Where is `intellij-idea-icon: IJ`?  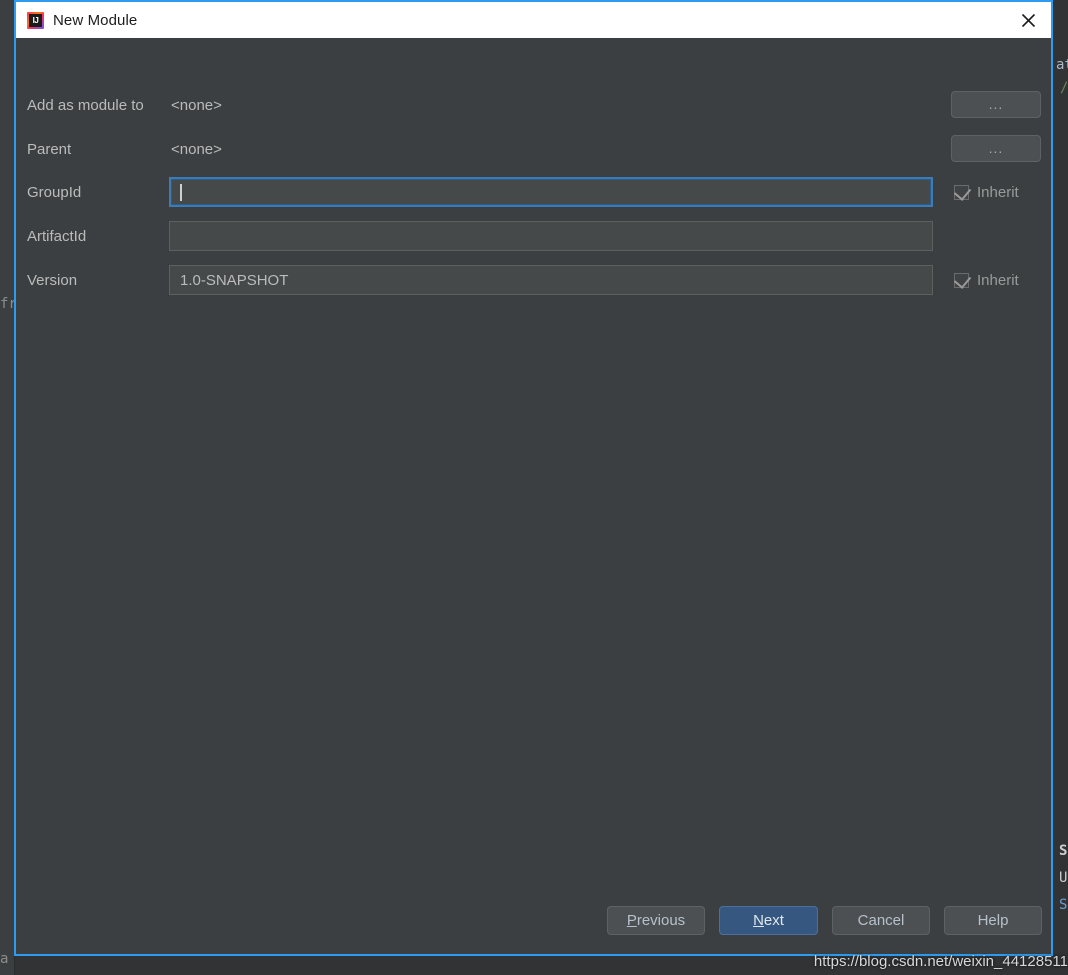 intellij-idea-icon: IJ is located at coordinates (35, 20).